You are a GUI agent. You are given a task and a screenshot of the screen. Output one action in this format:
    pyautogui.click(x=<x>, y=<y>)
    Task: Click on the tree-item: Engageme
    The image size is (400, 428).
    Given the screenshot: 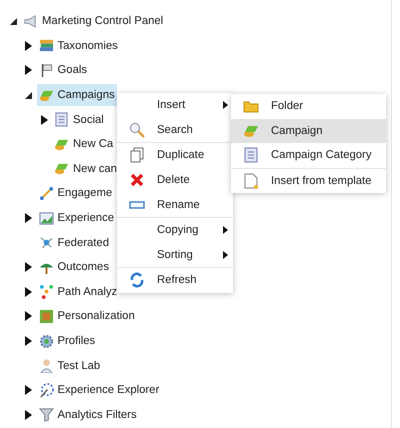 What is the action you would take?
    pyautogui.click(x=75, y=193)
    